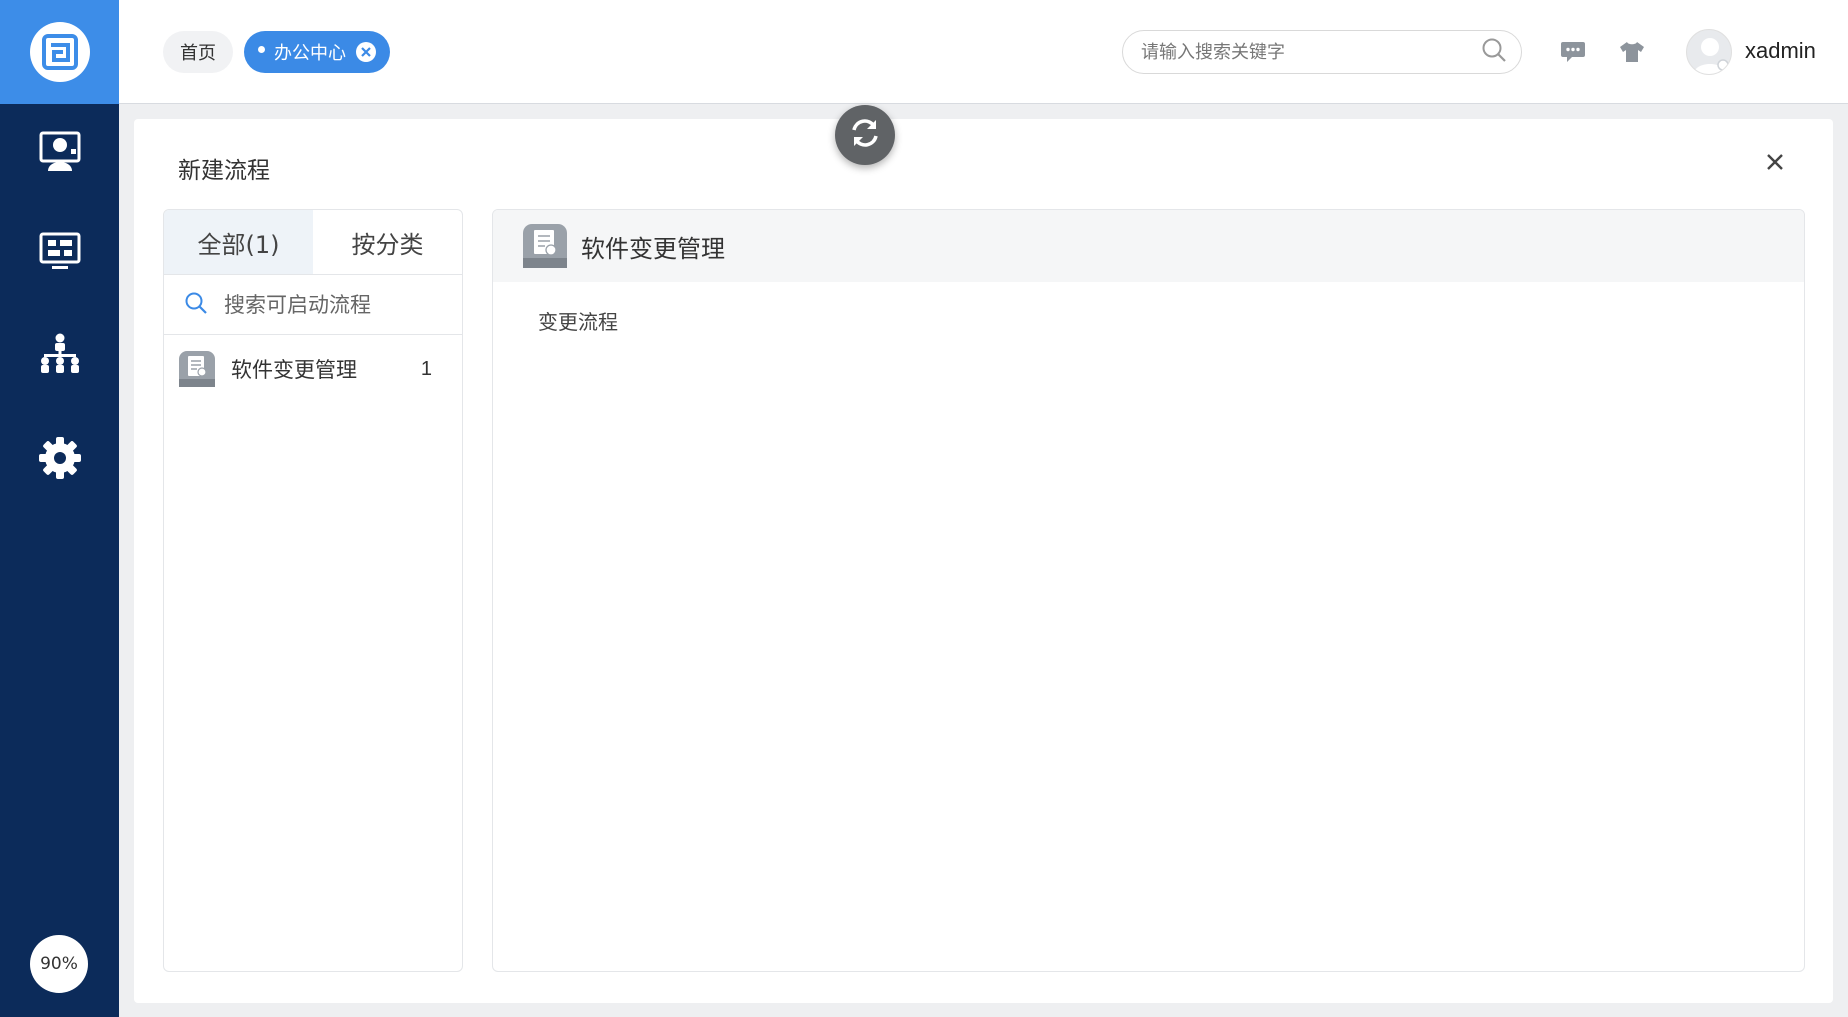 The image size is (1848, 1017). I want to click on gear-icon, so click(60, 460).